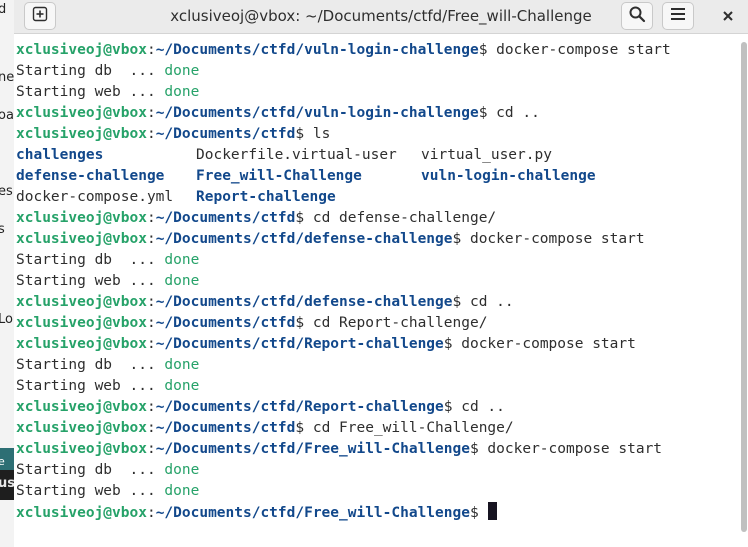 The image size is (748, 547). What do you see at coordinates (296, 155) in the screenshot?
I see `file-entry: Dockerfile.virtual-user` at bounding box center [296, 155].